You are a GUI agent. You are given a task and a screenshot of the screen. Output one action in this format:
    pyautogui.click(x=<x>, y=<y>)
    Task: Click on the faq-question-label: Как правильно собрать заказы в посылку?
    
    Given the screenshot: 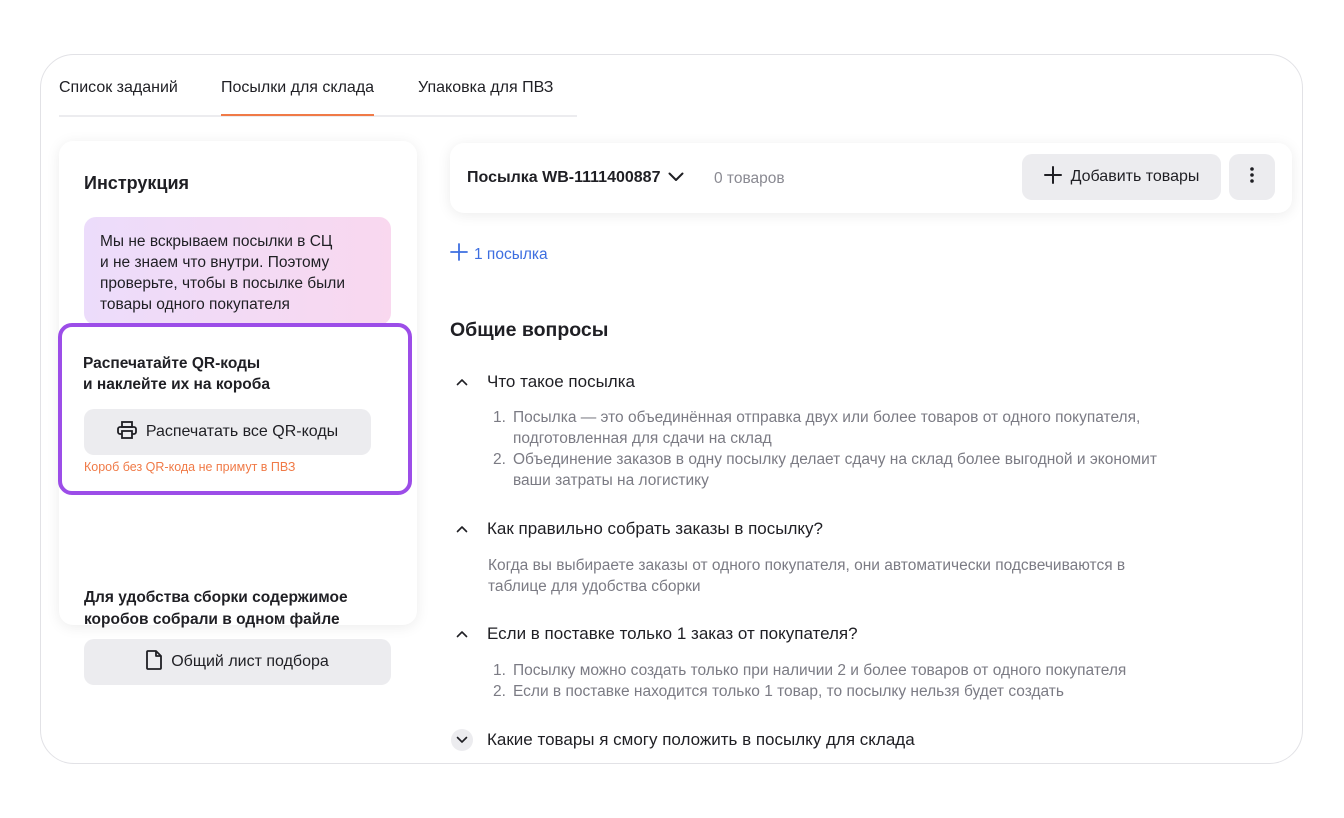 What is the action you would take?
    pyautogui.click(x=655, y=528)
    